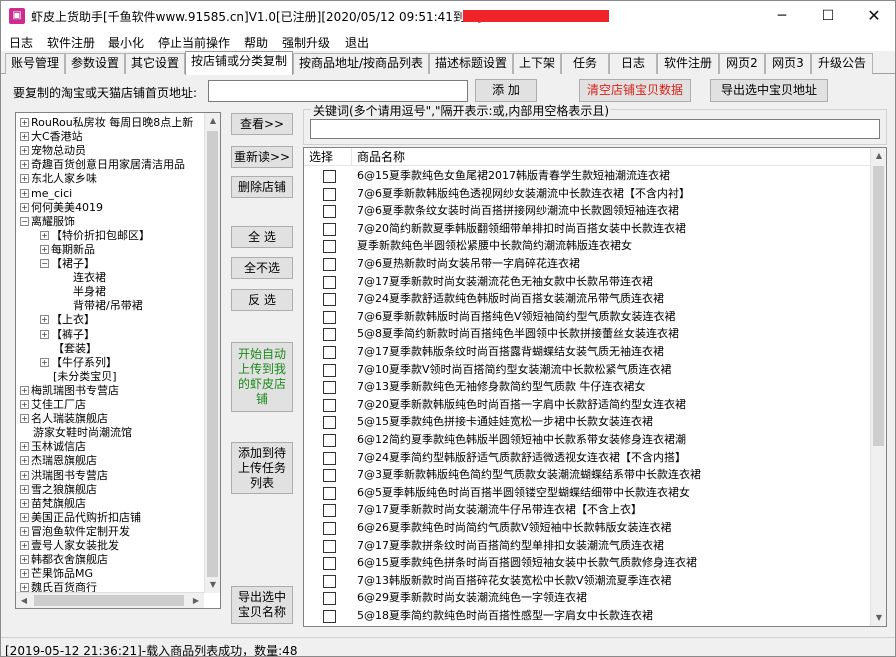  Describe the element at coordinates (64, 419) in the screenshot. I see `tree-item: + 名人瑞装旗舰店` at that location.